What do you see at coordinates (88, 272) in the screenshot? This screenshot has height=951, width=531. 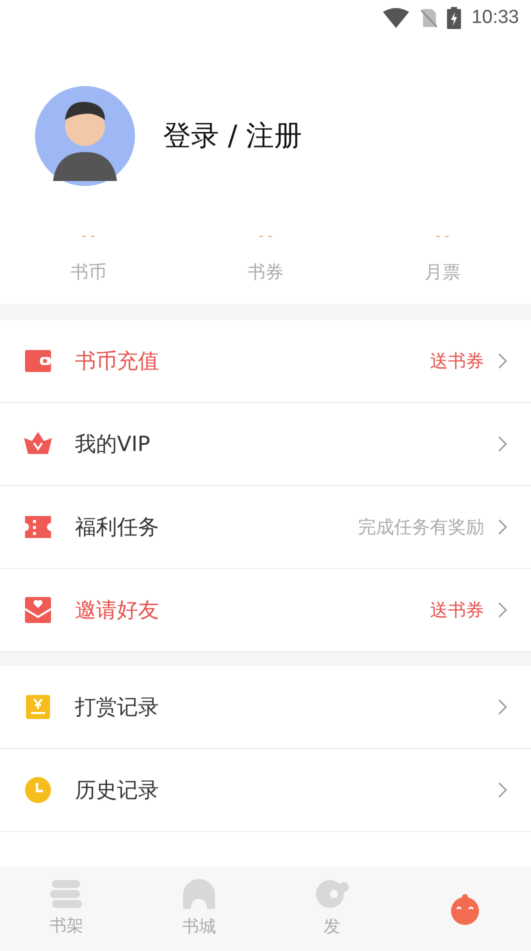 I see `stat-label: 书币` at bounding box center [88, 272].